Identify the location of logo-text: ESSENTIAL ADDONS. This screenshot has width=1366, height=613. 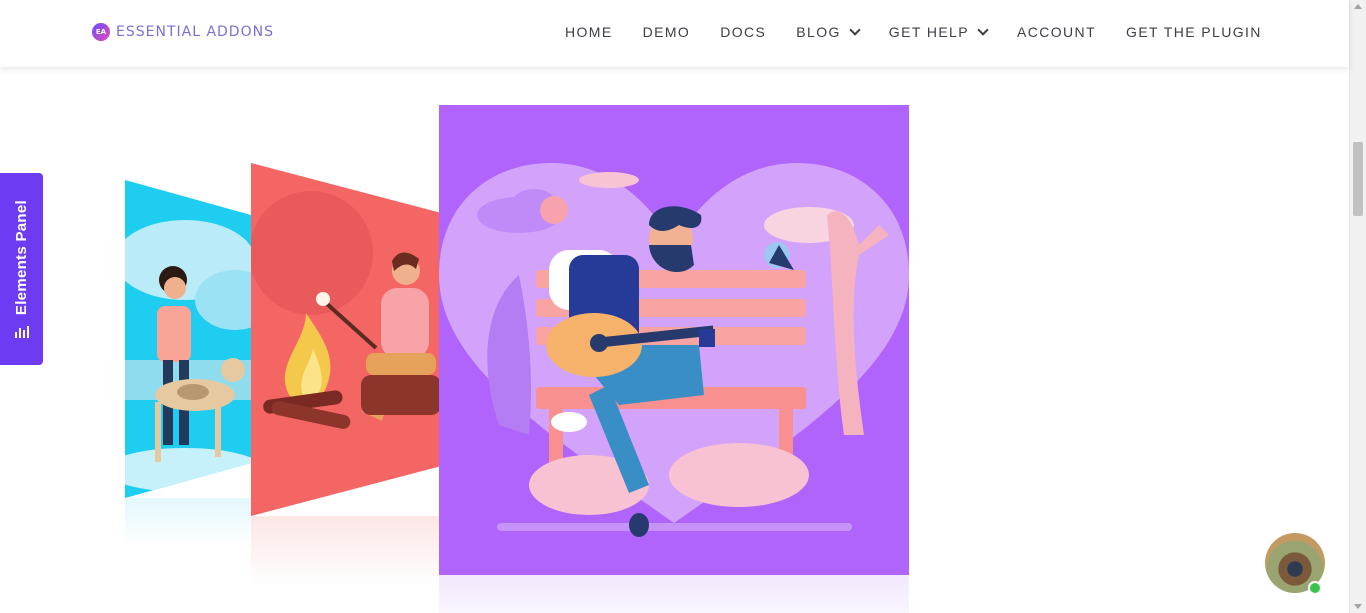
(195, 32).